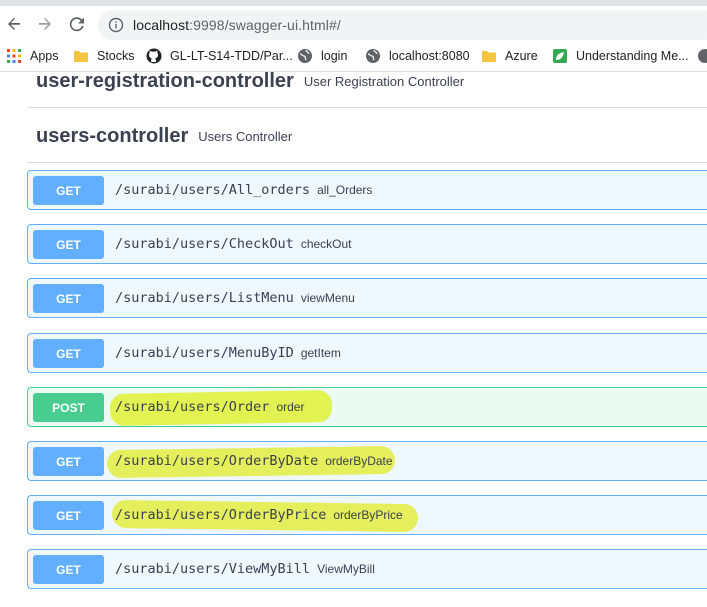 The height and width of the screenshot is (607, 707). I want to click on bookmark-azure: Azure, so click(509, 56).